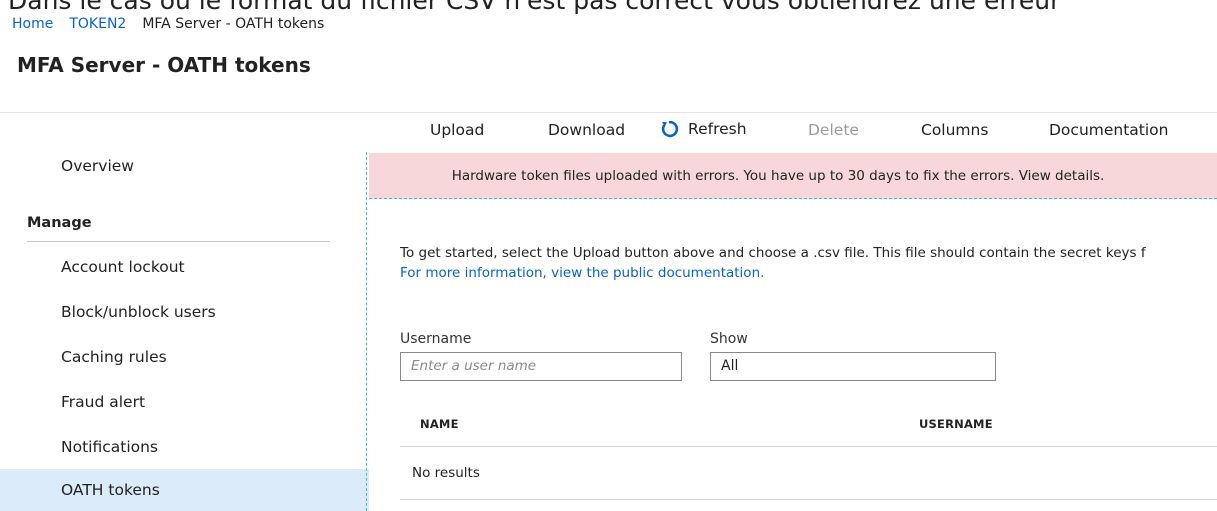 This screenshot has height=511, width=1217. Describe the element at coordinates (97, 24) in the screenshot. I see `breadcrumb-tenant-link: TOKEN2` at that location.